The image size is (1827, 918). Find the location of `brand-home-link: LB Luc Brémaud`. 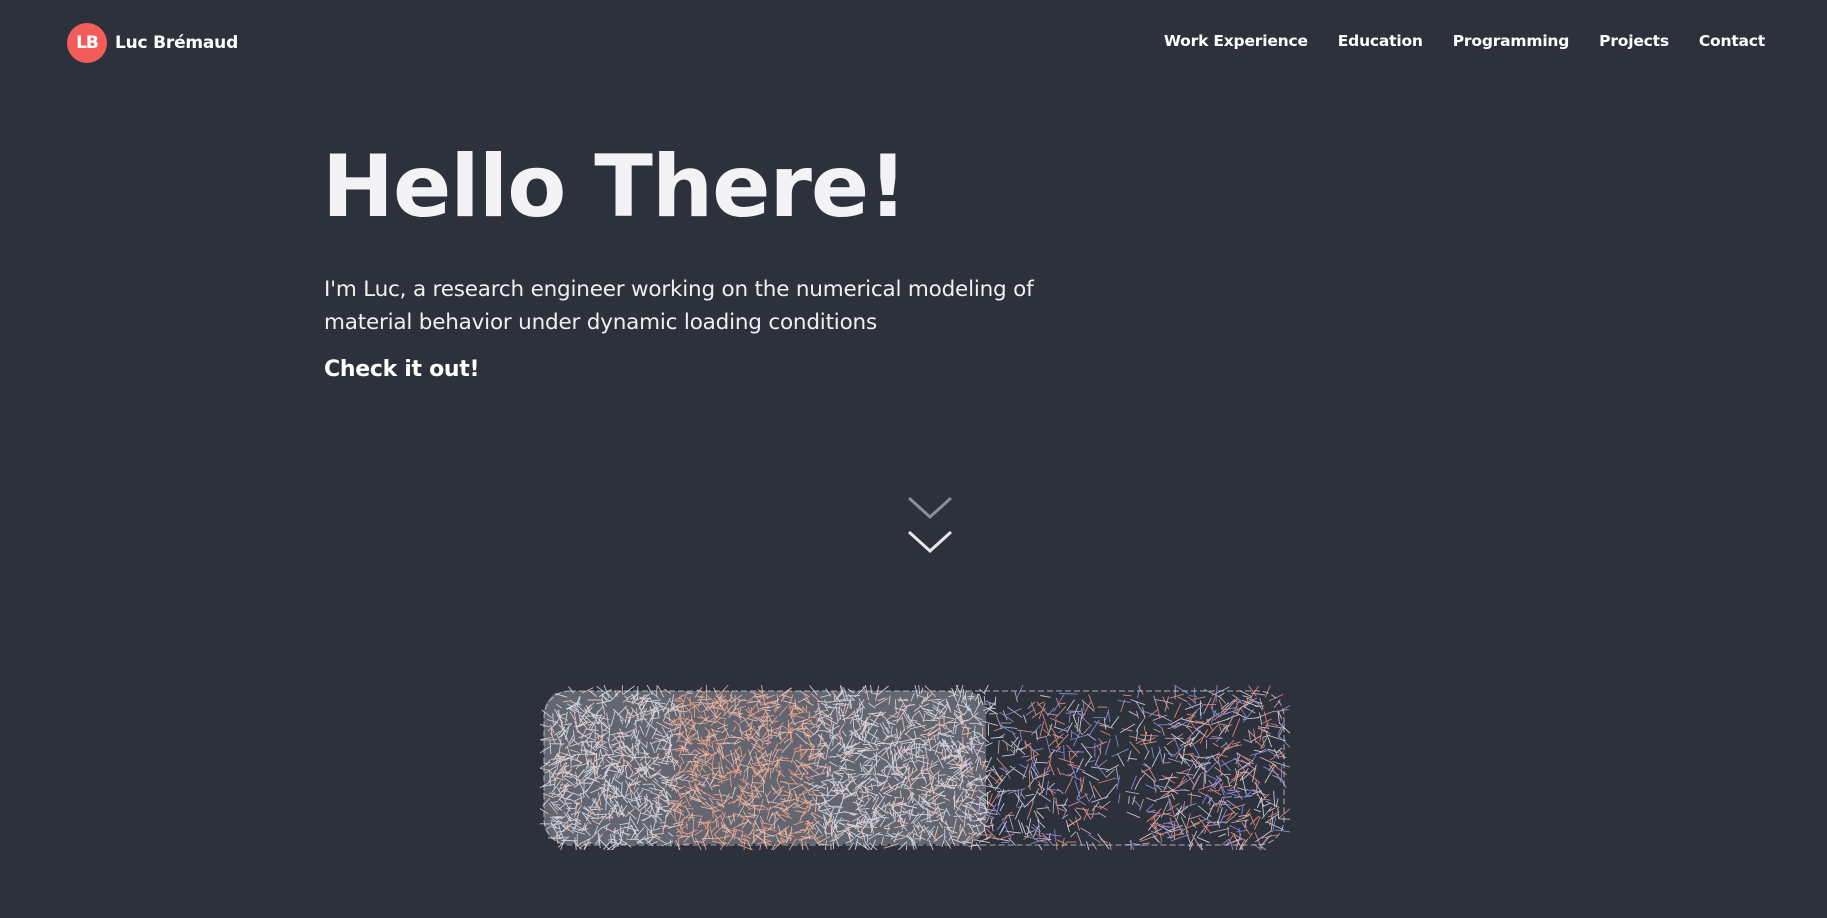

brand-home-link: LB Luc Brémaud is located at coordinates (152, 43).